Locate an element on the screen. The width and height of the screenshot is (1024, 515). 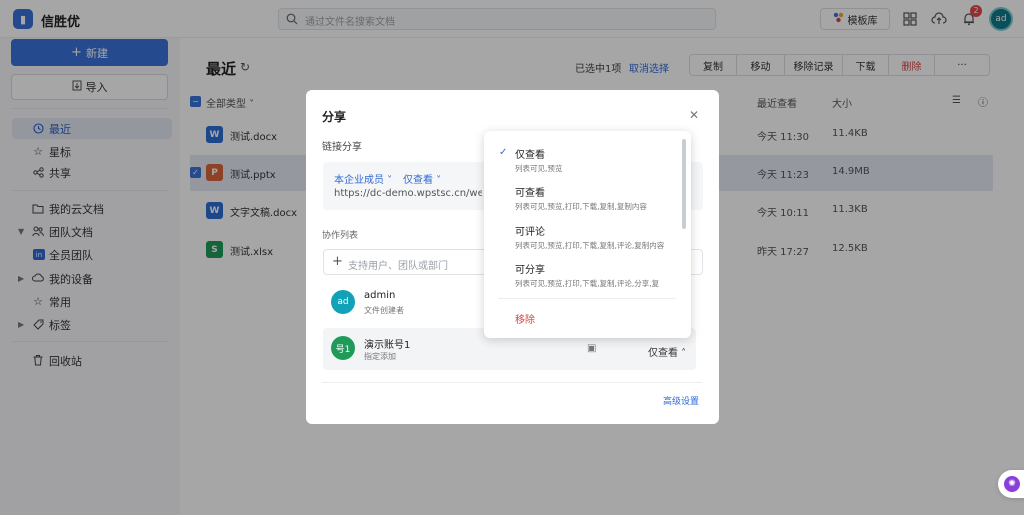
remove-collaborator-option: 移除 is located at coordinates (525, 318).